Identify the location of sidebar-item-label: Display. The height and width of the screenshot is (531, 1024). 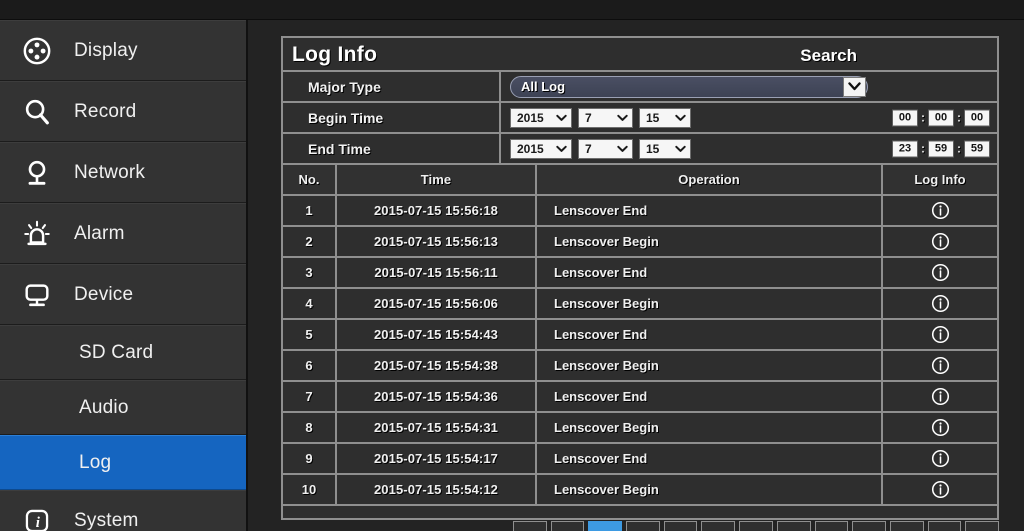
(106, 50).